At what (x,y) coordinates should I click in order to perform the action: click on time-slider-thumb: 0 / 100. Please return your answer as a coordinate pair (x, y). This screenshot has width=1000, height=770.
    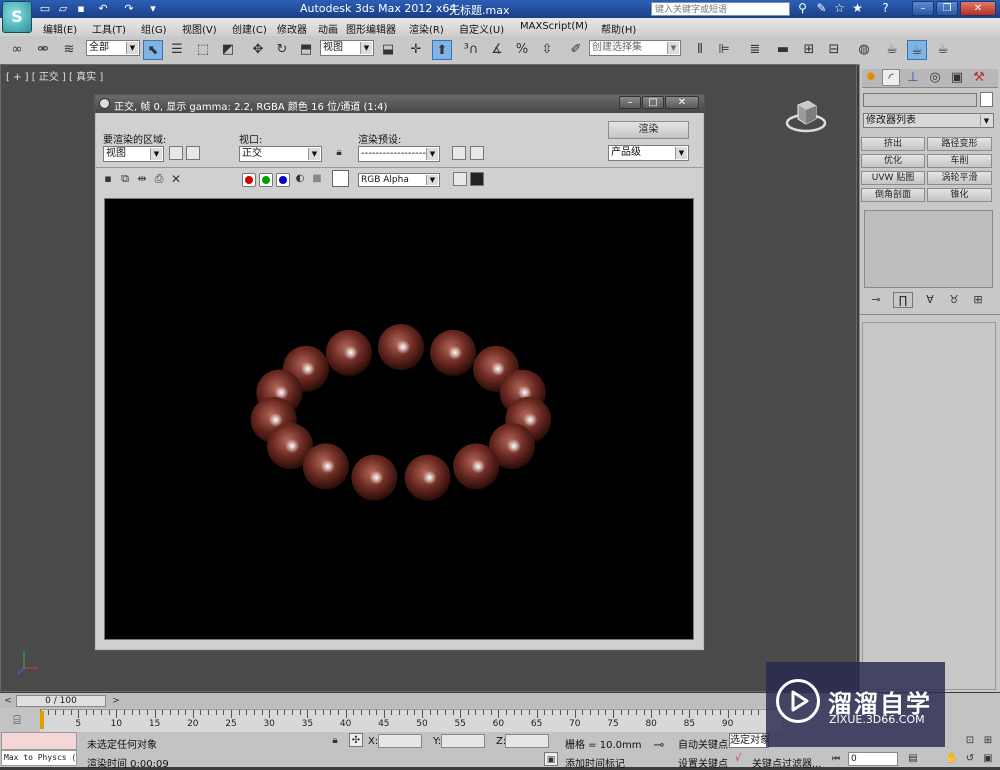
    Looking at the image, I should click on (61, 701).